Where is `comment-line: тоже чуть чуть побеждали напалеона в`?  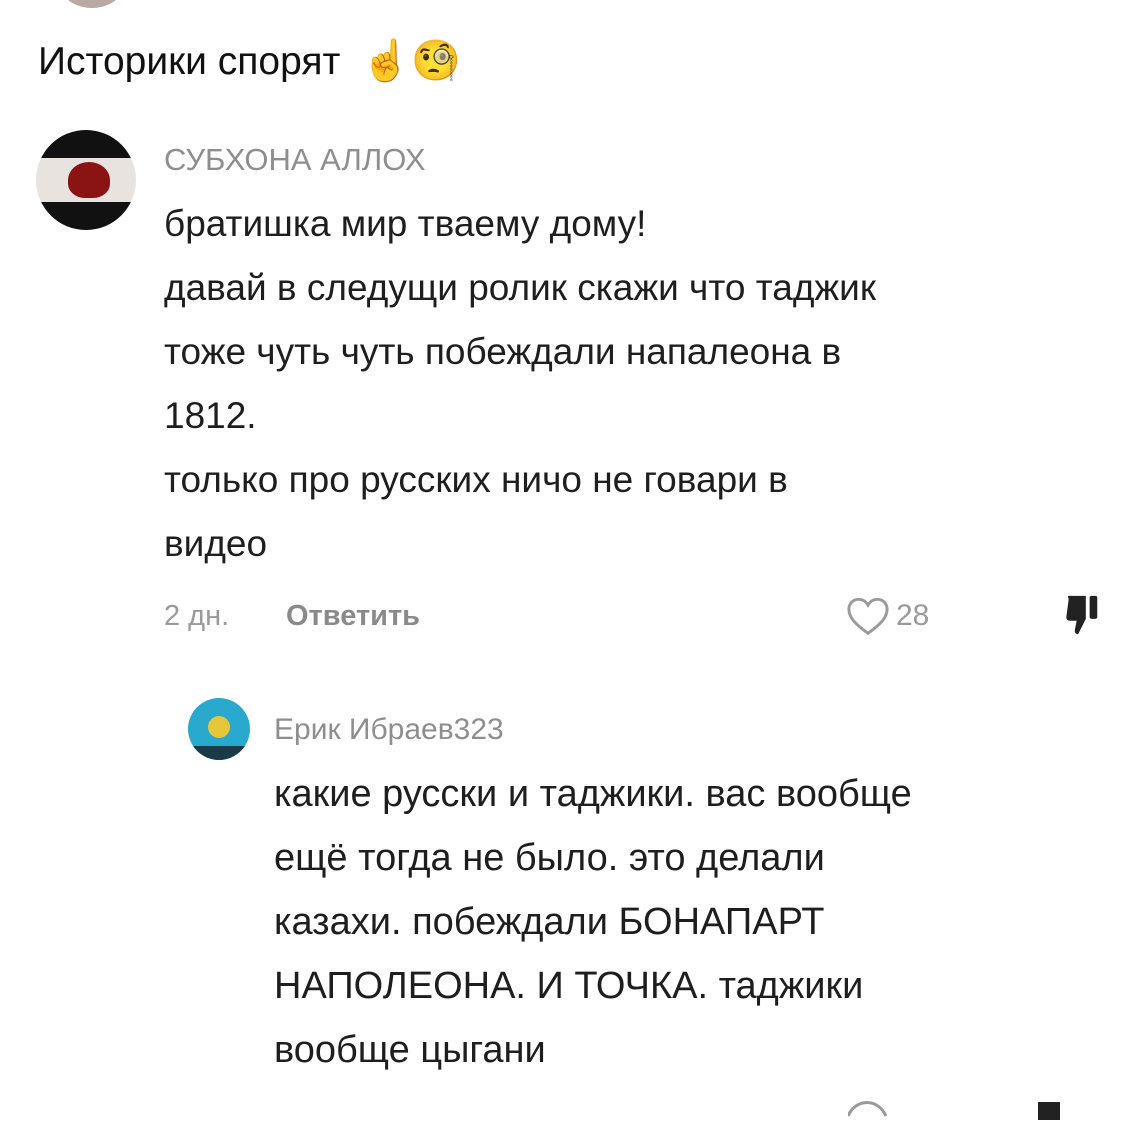 comment-line: тоже чуть чуть побеждали напалеона в is located at coordinates (503, 351).